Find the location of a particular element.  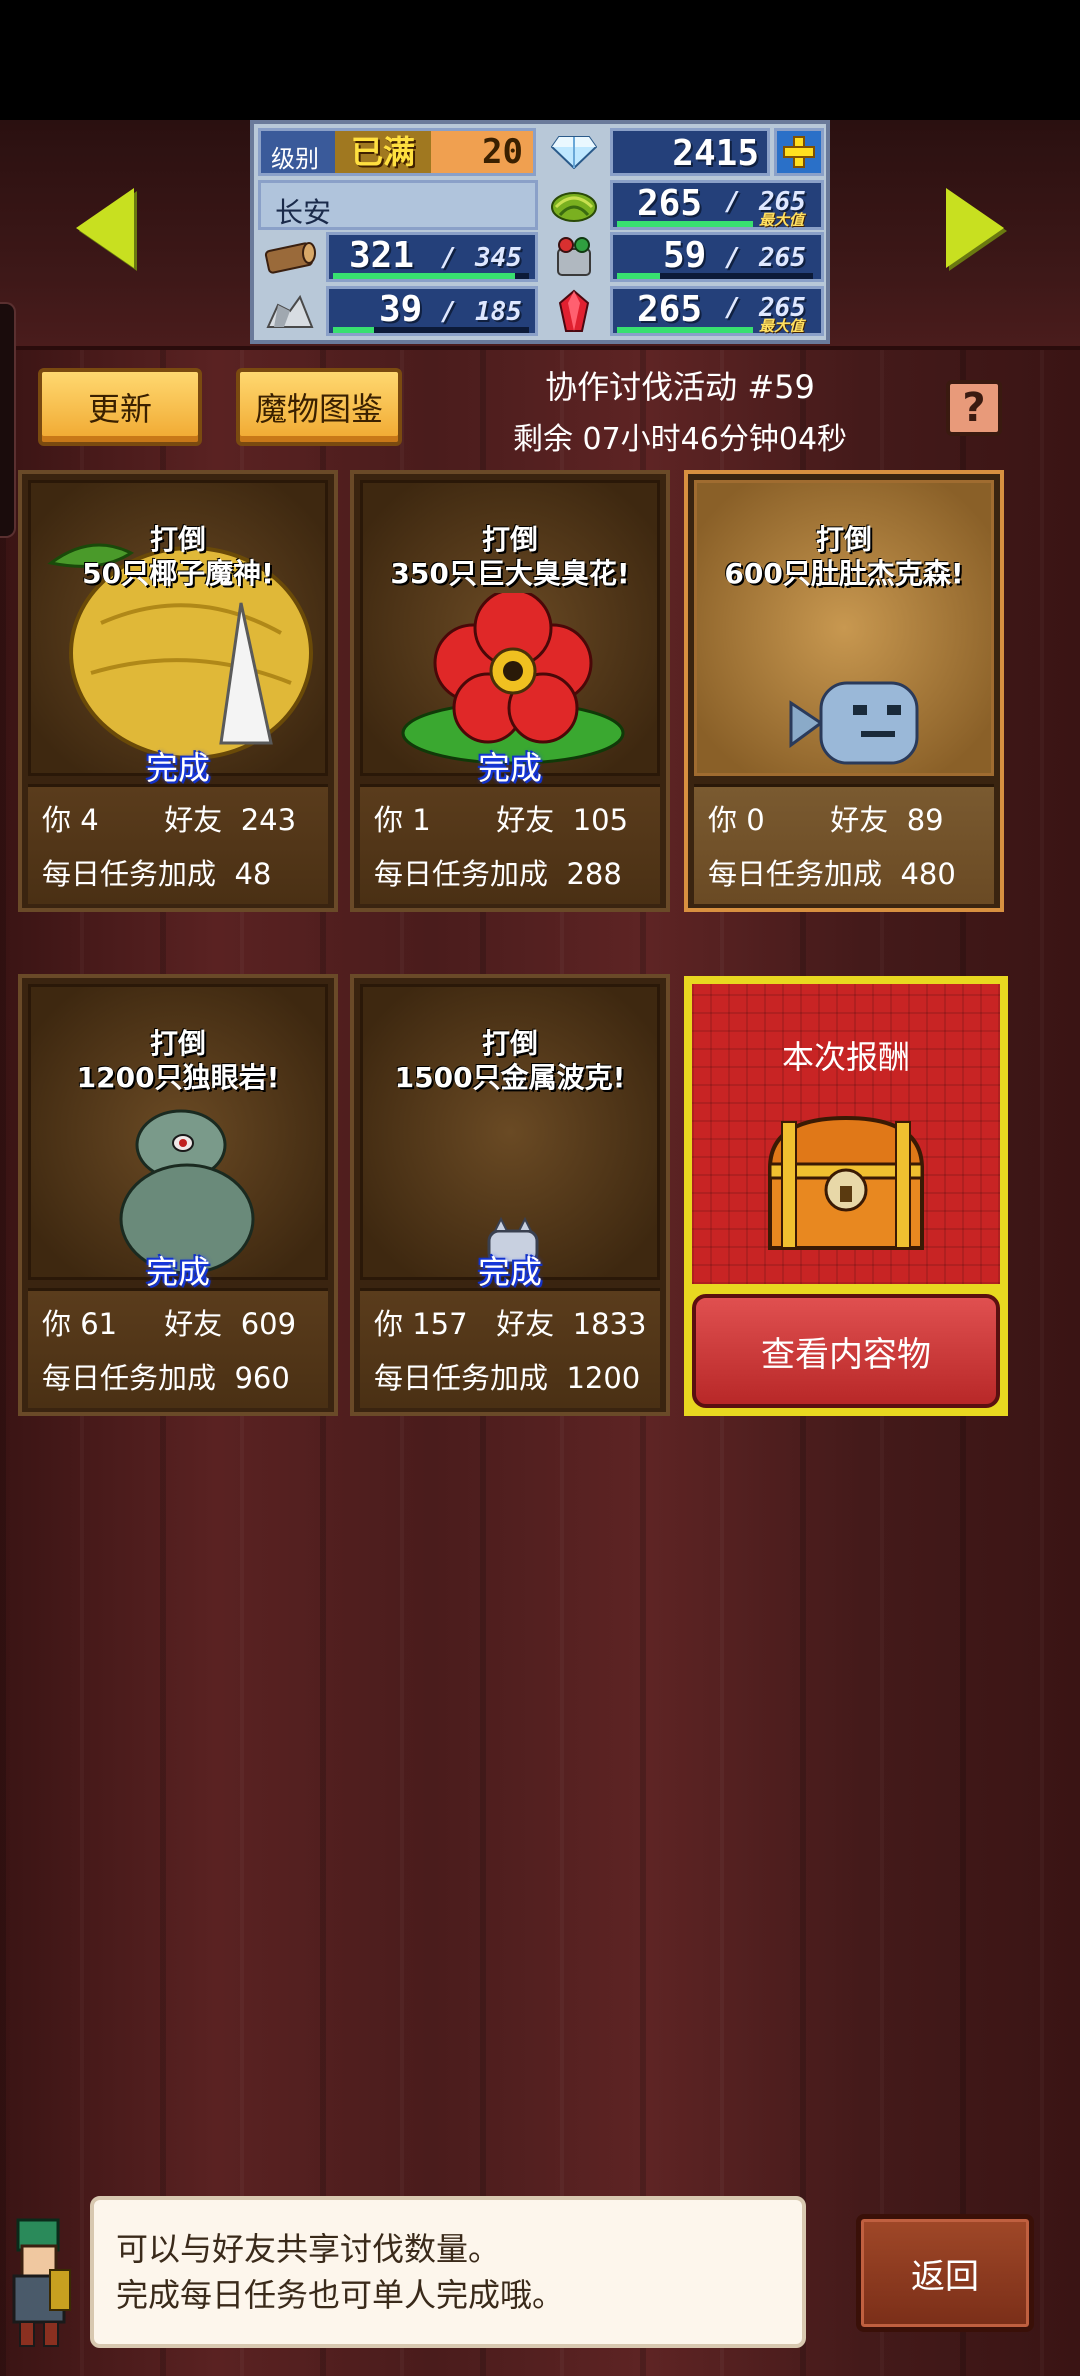

bonus-row: 每日任务加成 1200 is located at coordinates (507, 1376).